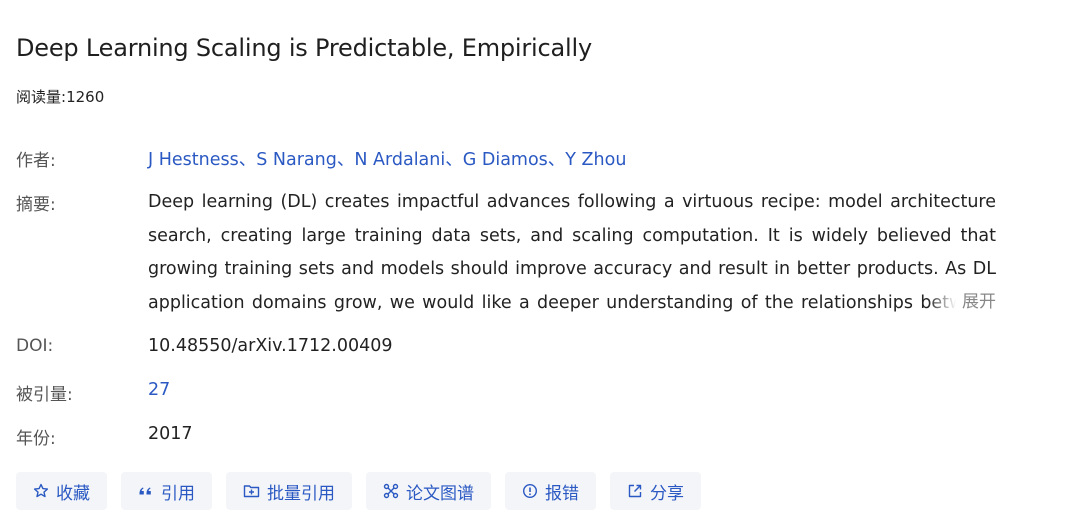 This screenshot has height=527, width=1080. I want to click on action-bar: 收藏 引用 批量引用 论文图谱 报错 分享, so click(358, 491).